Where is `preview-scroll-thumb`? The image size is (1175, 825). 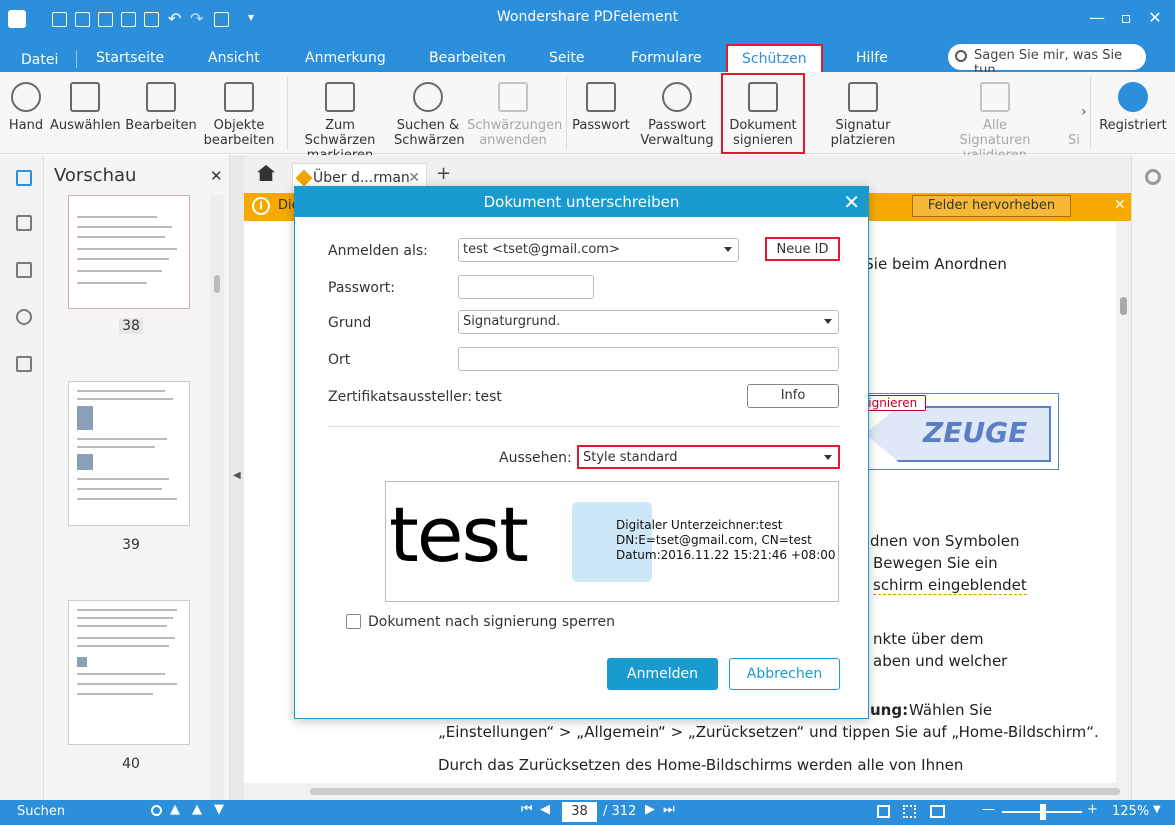
preview-scroll-thumb is located at coordinates (217, 284).